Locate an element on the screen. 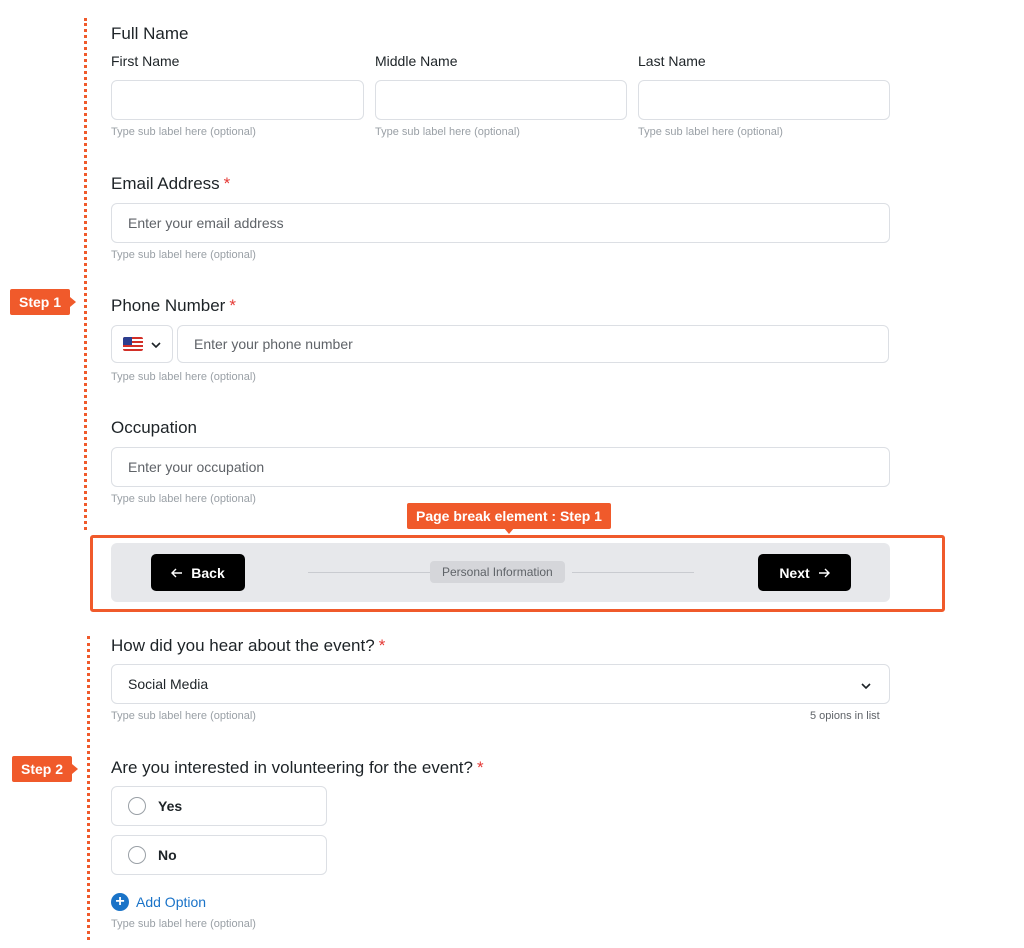 This screenshot has width=1024, height=948. pager-divider-left is located at coordinates (369, 572).